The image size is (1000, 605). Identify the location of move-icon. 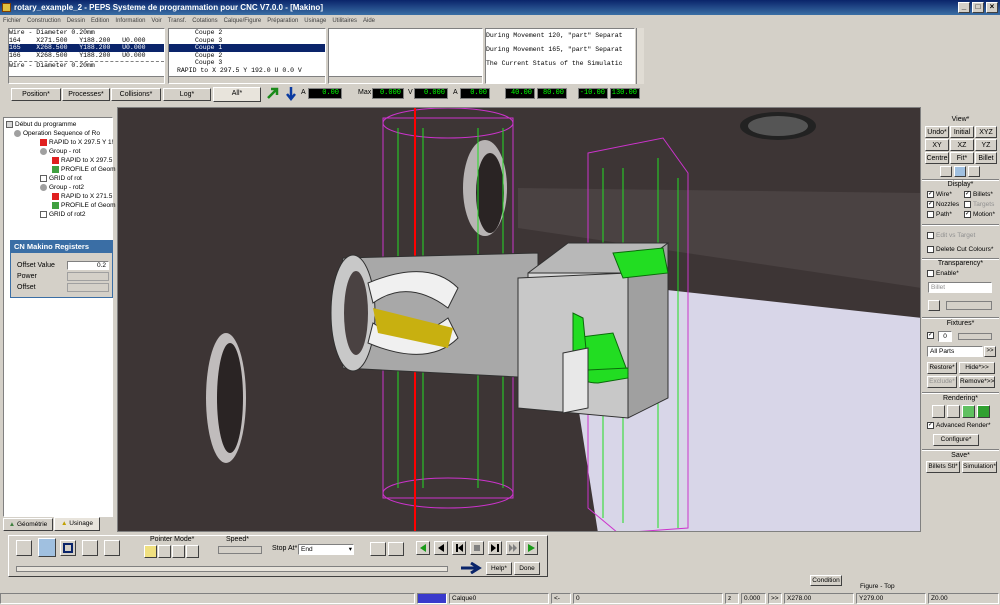
(90, 548).